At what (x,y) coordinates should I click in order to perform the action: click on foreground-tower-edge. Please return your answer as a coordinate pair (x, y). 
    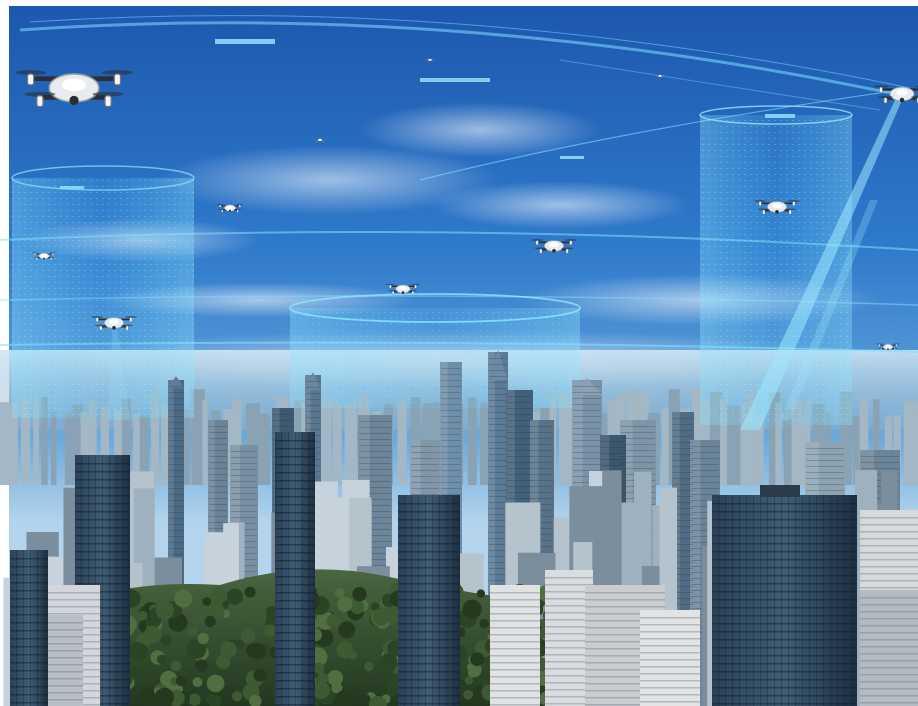
    Looking at the image, I should click on (29, 628).